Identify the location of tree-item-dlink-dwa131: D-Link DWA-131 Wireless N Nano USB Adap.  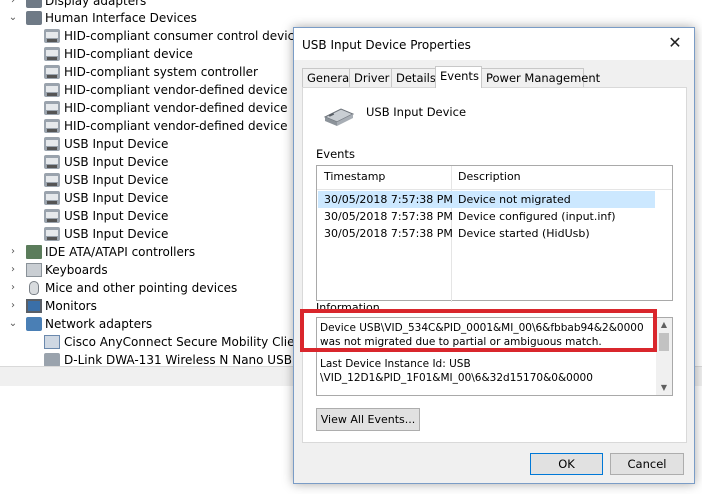
(150, 358).